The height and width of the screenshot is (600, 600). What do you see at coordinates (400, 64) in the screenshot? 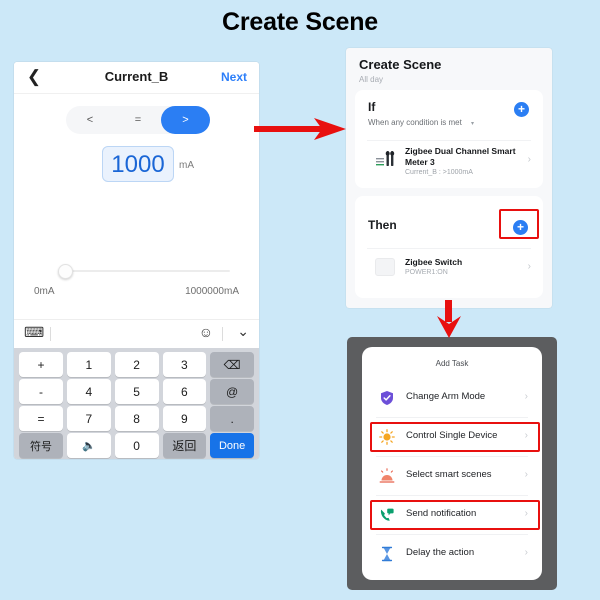
I see `create-scene-title: Create Scene` at bounding box center [400, 64].